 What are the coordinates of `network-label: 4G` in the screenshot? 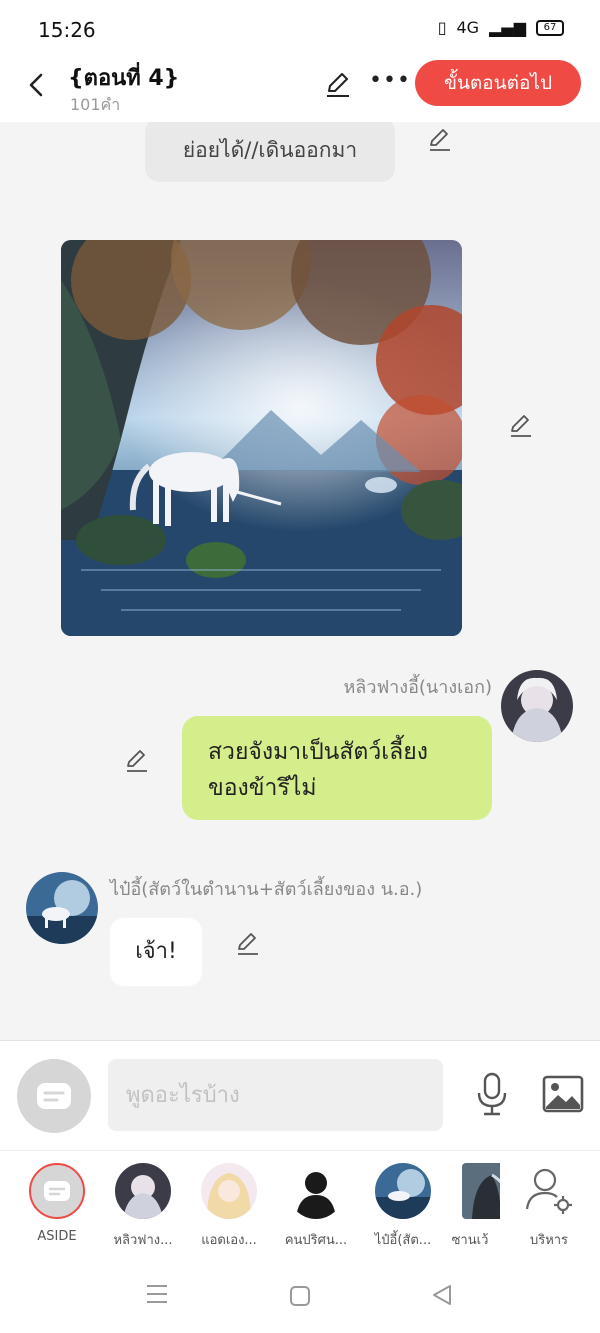 It's located at (468, 27).